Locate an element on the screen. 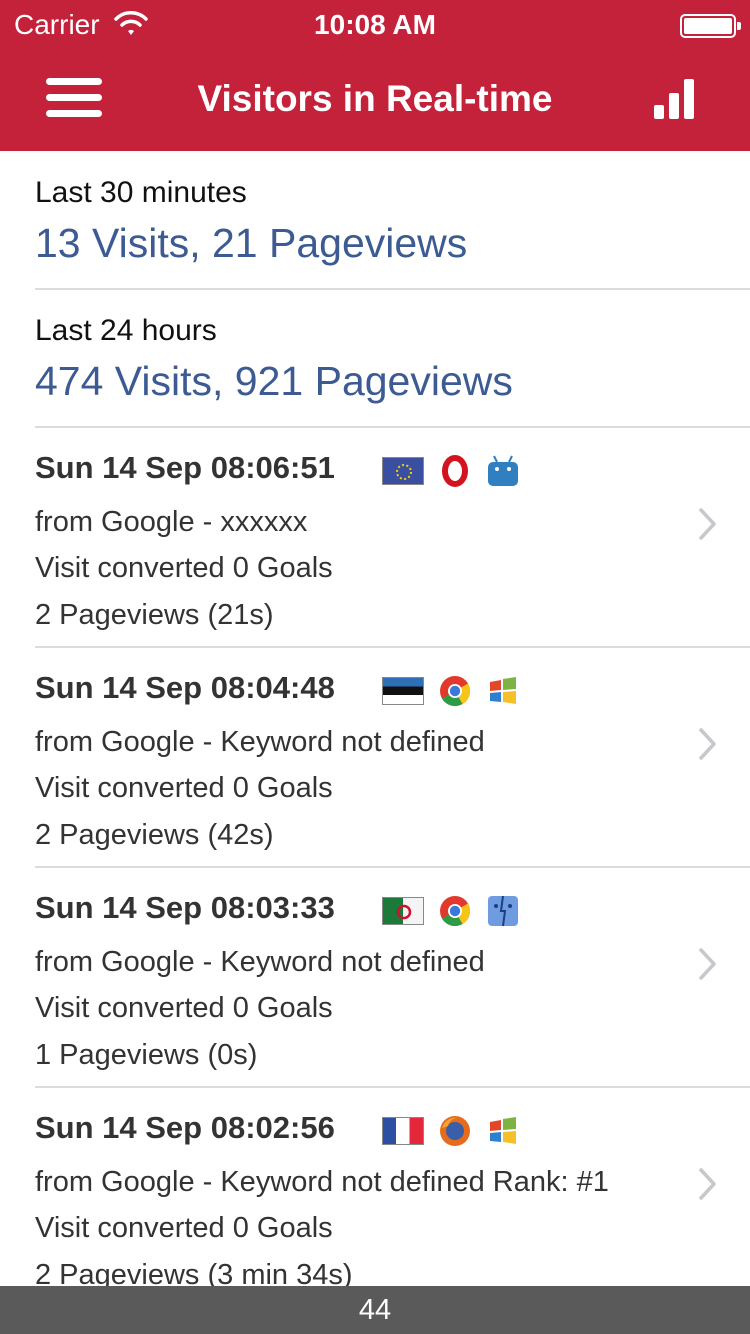  visit-datetime: Sun 14 Sep 08:04:48 is located at coordinates (185, 687).